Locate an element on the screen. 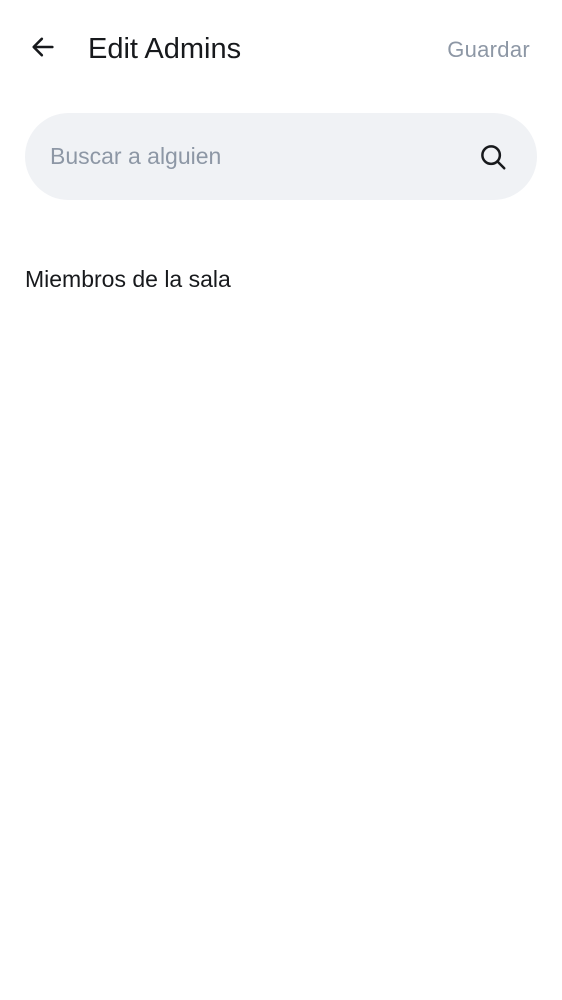  page-title: Edit Admins is located at coordinates (165, 49).